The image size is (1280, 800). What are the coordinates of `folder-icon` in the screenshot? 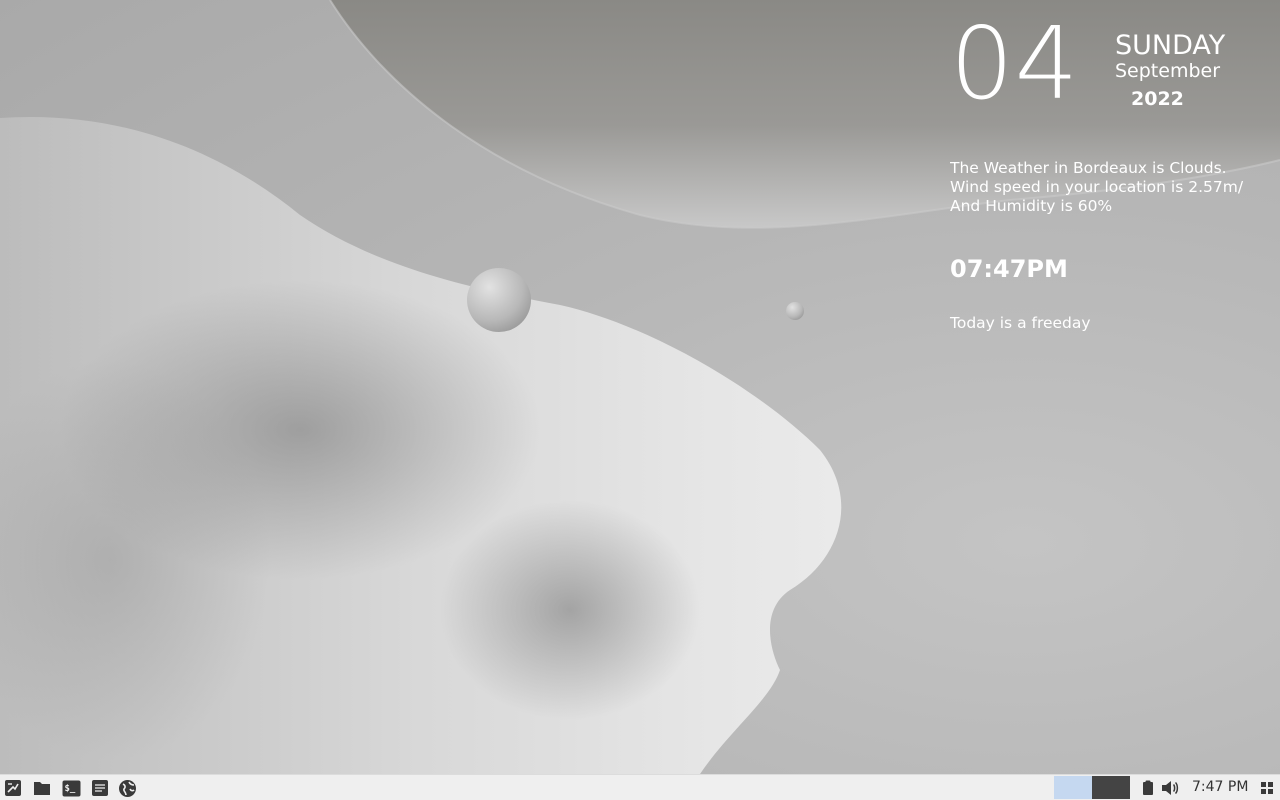 It's located at (42, 788).